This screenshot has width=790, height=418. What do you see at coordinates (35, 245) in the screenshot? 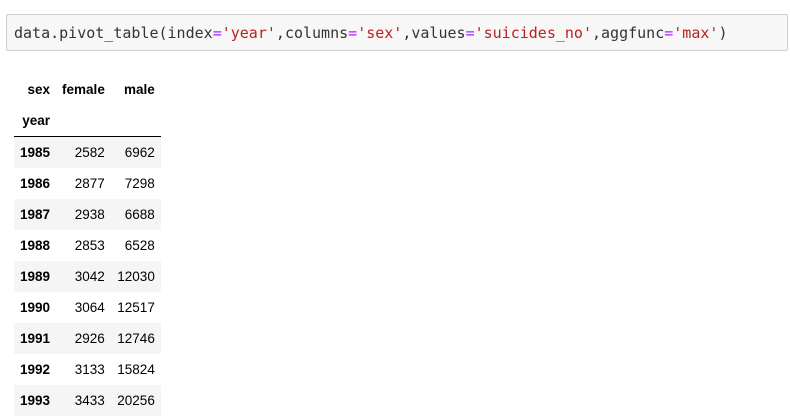
I see `row-index-year: 1988` at bounding box center [35, 245].